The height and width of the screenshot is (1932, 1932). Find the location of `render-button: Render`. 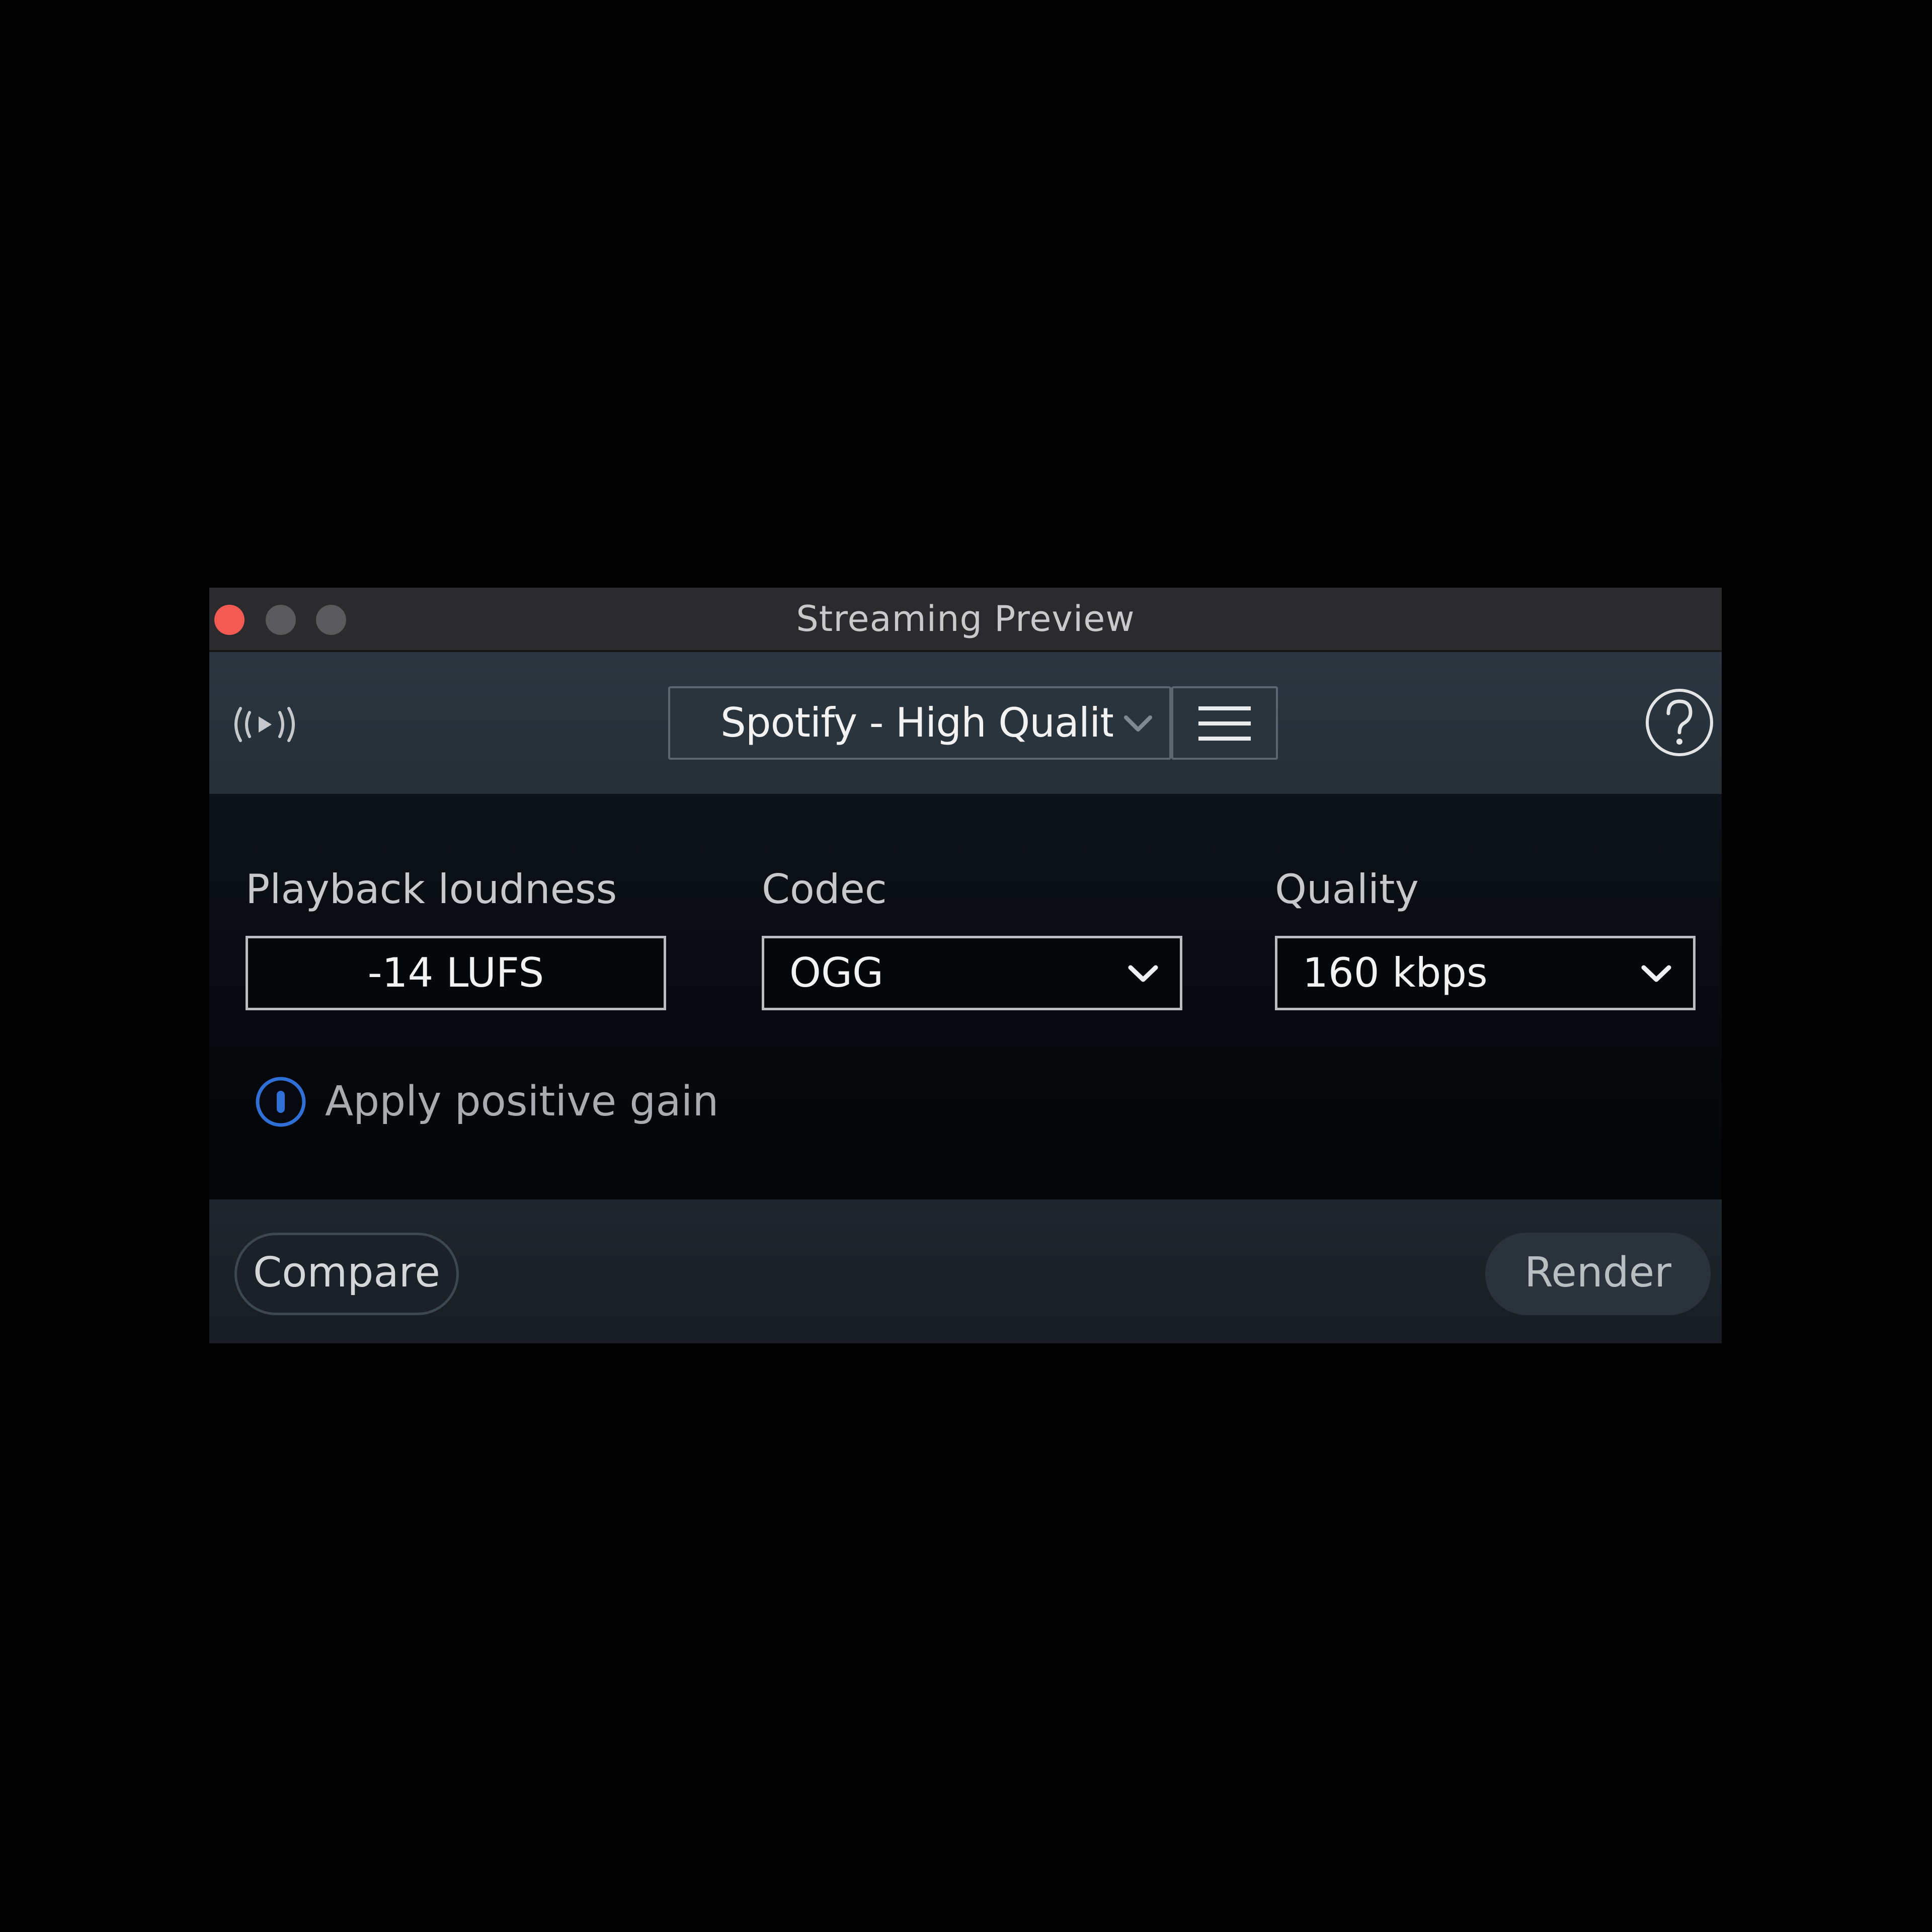

render-button: Render is located at coordinates (1598, 1274).